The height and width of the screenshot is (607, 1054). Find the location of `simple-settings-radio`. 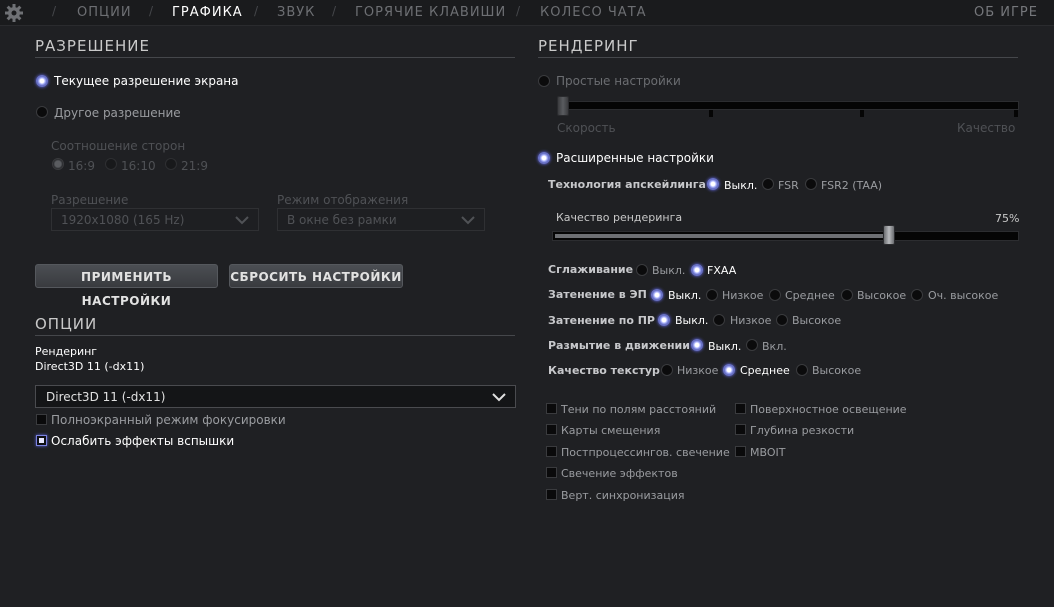

simple-settings-radio is located at coordinates (544, 81).